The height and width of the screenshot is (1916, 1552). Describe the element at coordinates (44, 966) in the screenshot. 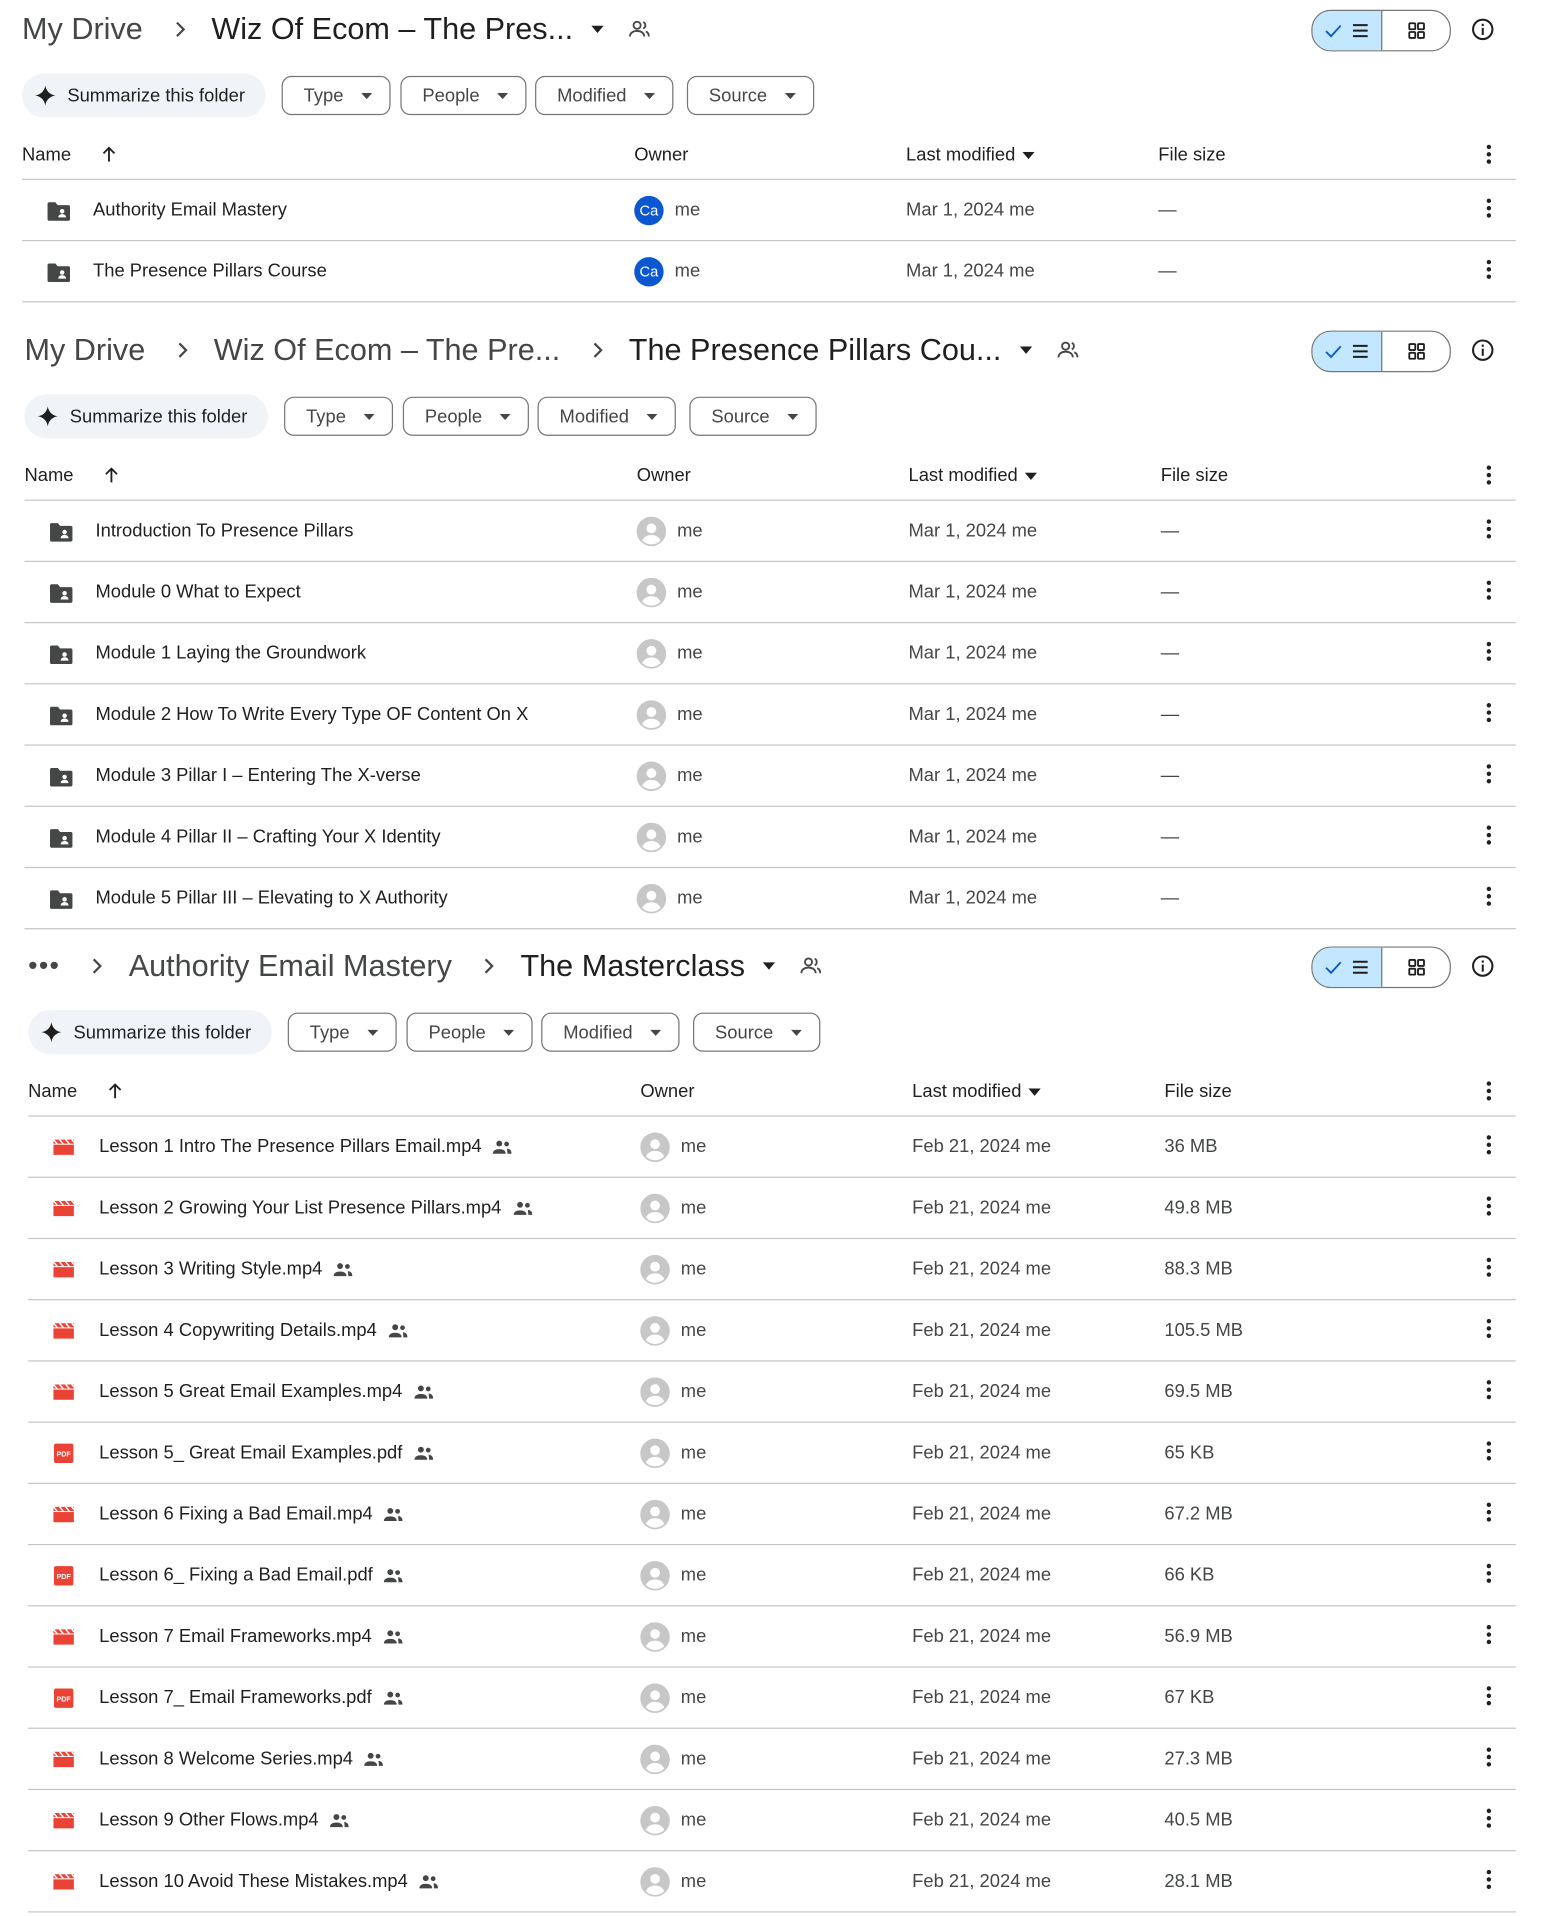

I see `breadcrumb-overflow: •••` at that location.